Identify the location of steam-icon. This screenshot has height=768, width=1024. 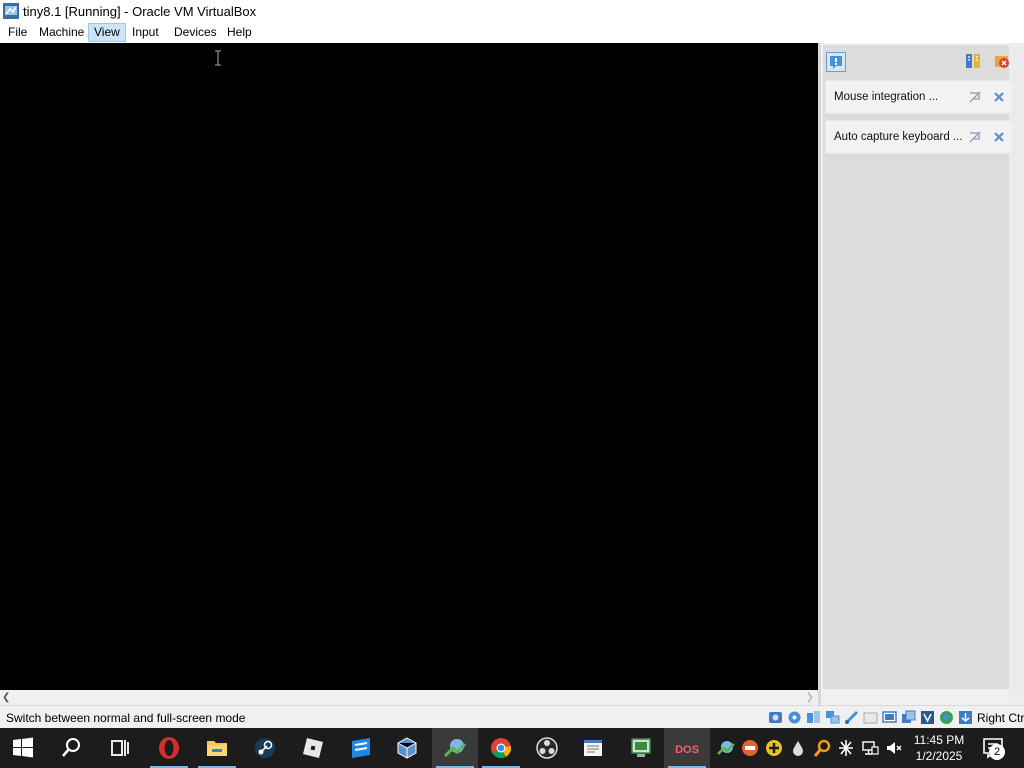
(265, 748).